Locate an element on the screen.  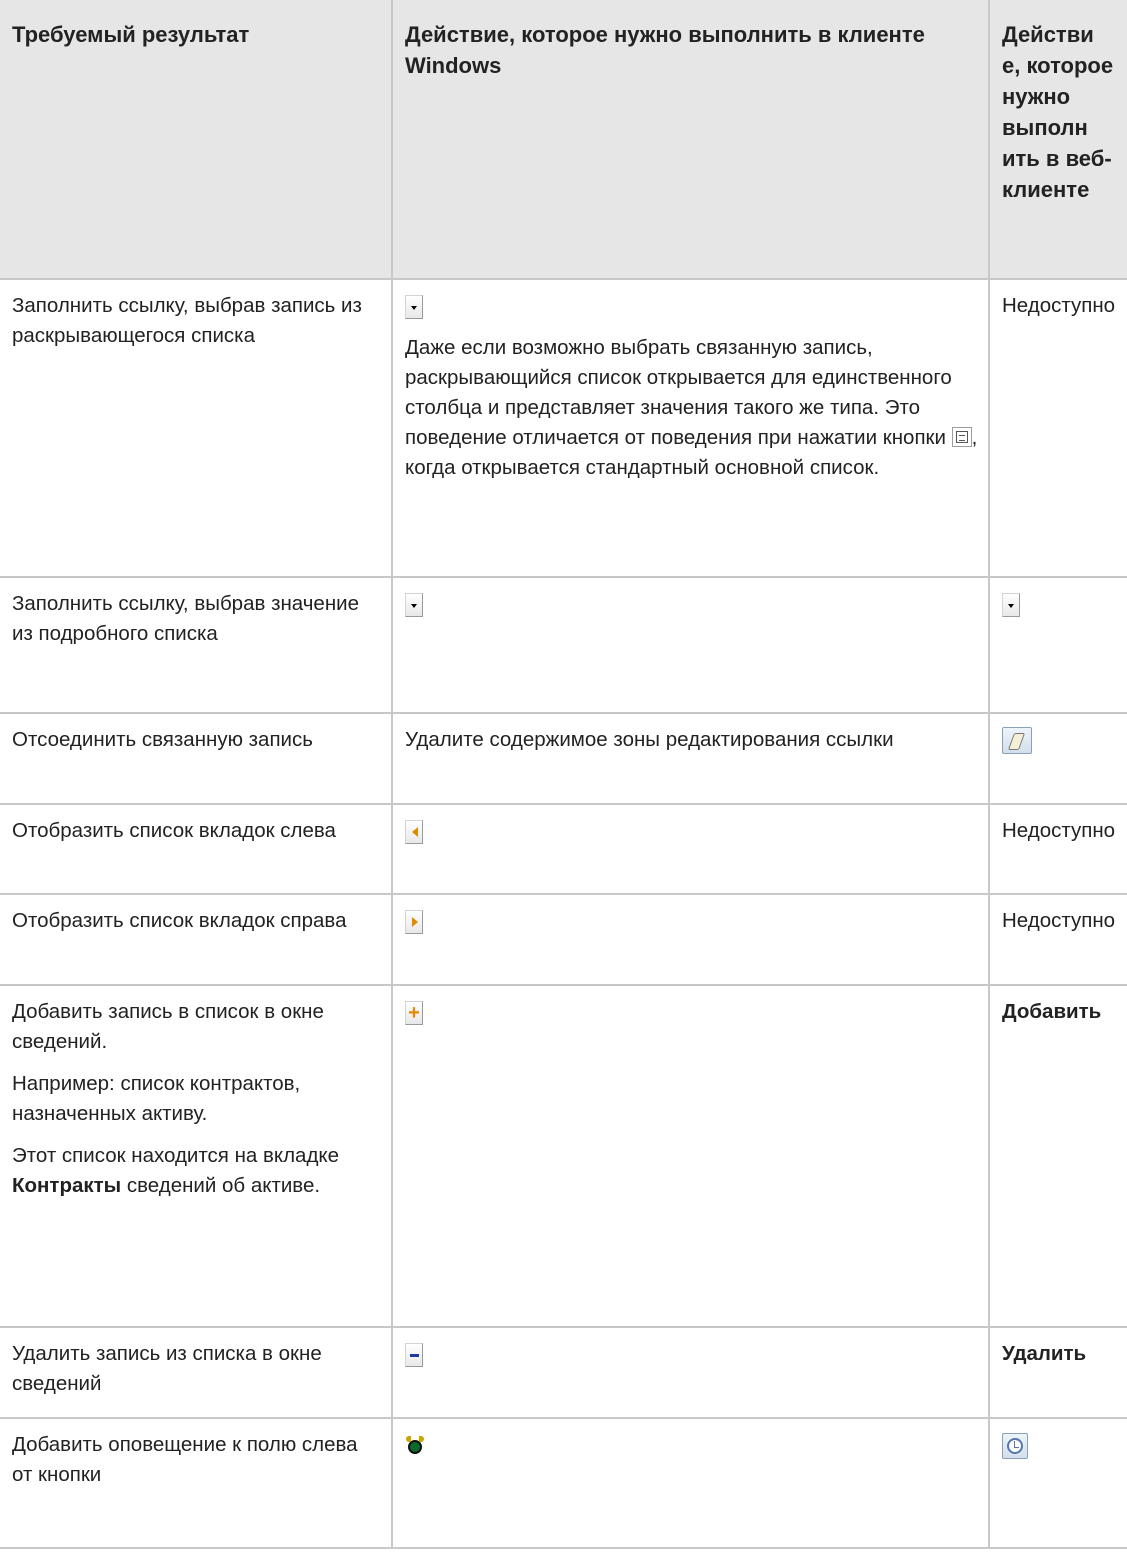
result-text: Удалить запись из списка в окне сведений is located at coordinates (167, 1368).